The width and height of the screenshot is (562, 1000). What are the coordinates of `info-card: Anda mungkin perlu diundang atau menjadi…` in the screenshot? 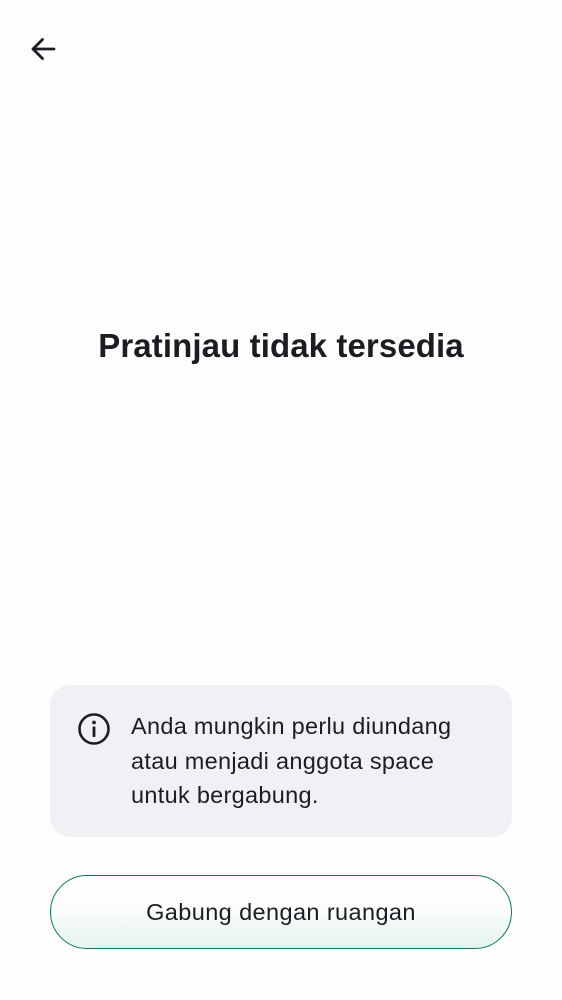 It's located at (281, 761).